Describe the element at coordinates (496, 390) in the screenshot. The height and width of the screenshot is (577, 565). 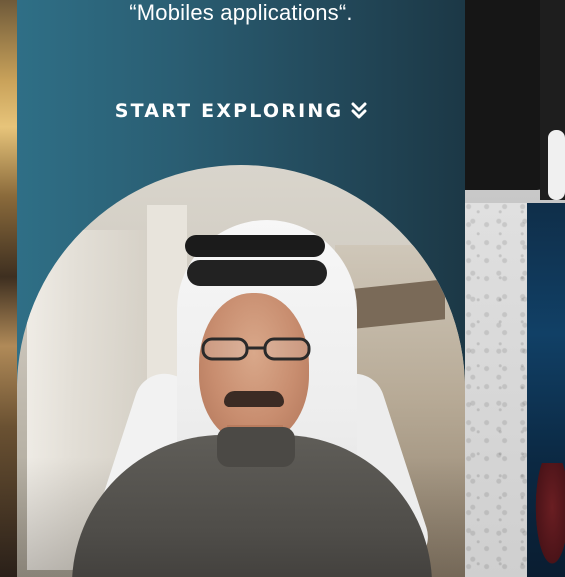
I see `concrete-texture` at that location.